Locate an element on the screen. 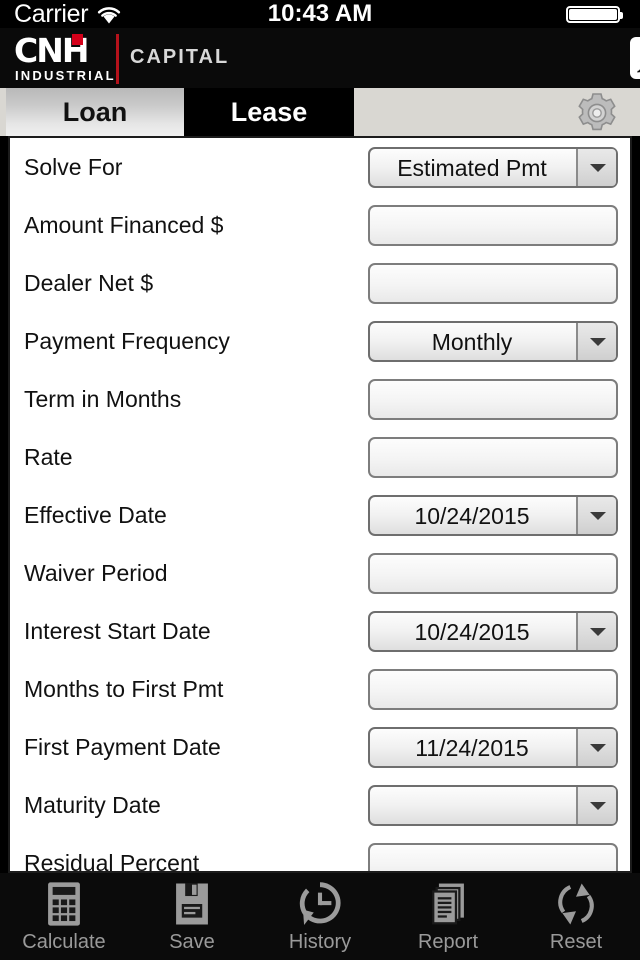  form-row: Amount Financed $ is located at coordinates (320, 225).